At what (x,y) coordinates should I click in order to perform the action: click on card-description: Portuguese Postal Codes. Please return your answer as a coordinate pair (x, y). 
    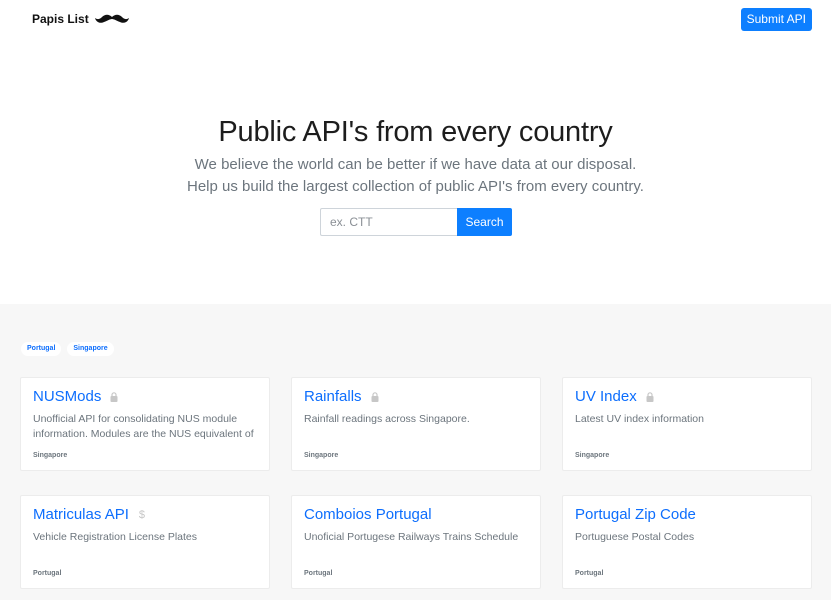
    Looking at the image, I should click on (635, 537).